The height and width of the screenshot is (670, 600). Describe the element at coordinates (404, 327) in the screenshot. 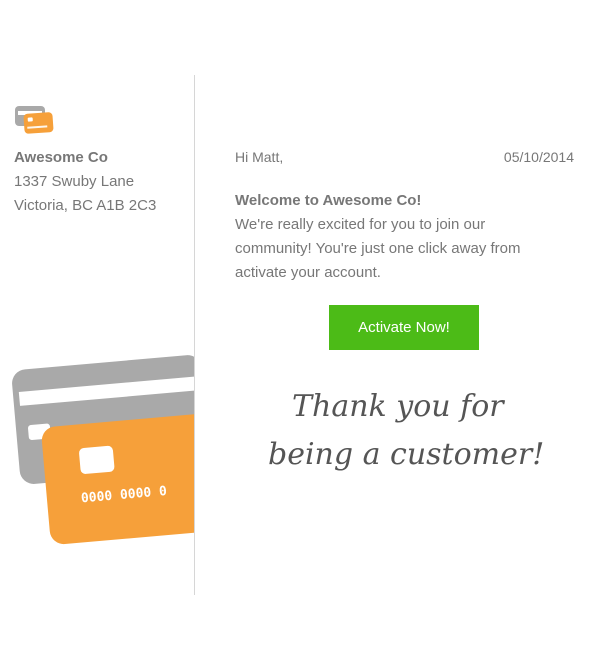

I see `activate-now-button: Activate Now!` at that location.